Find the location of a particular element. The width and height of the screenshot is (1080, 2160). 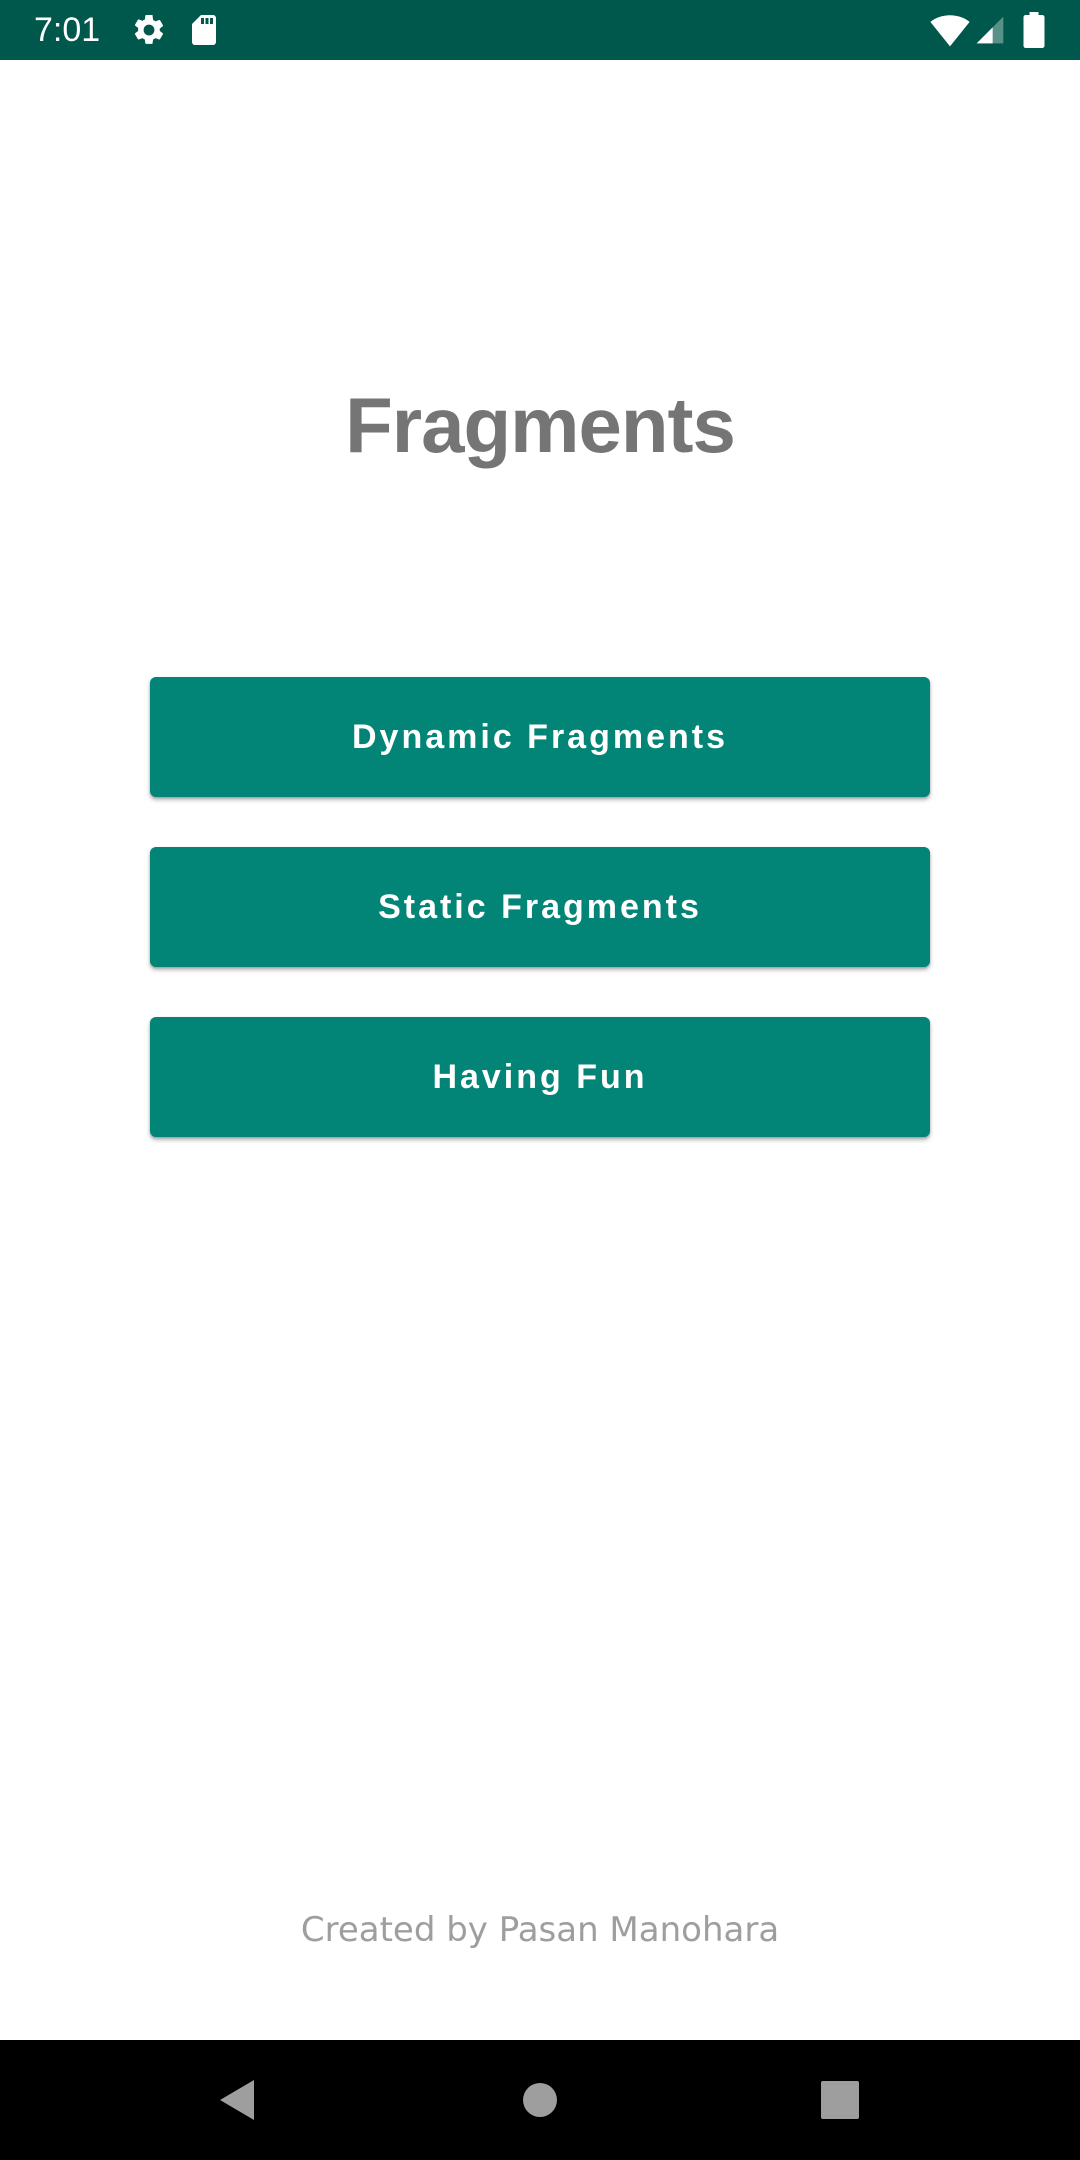

home-icon is located at coordinates (540, 2100).